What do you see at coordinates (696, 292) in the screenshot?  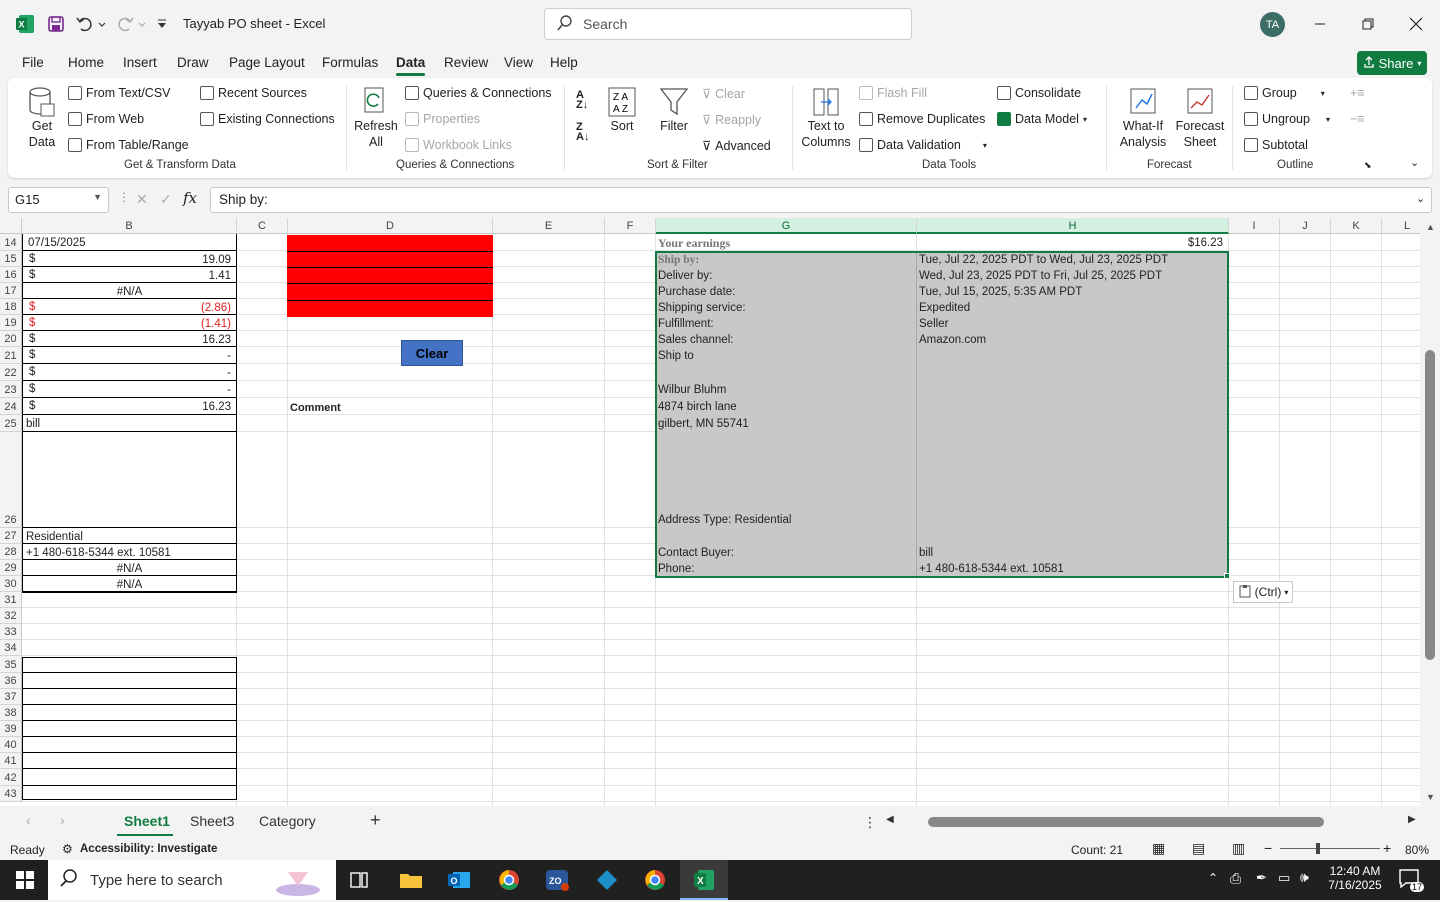 I see `cell-g17: Purchase date:` at bounding box center [696, 292].